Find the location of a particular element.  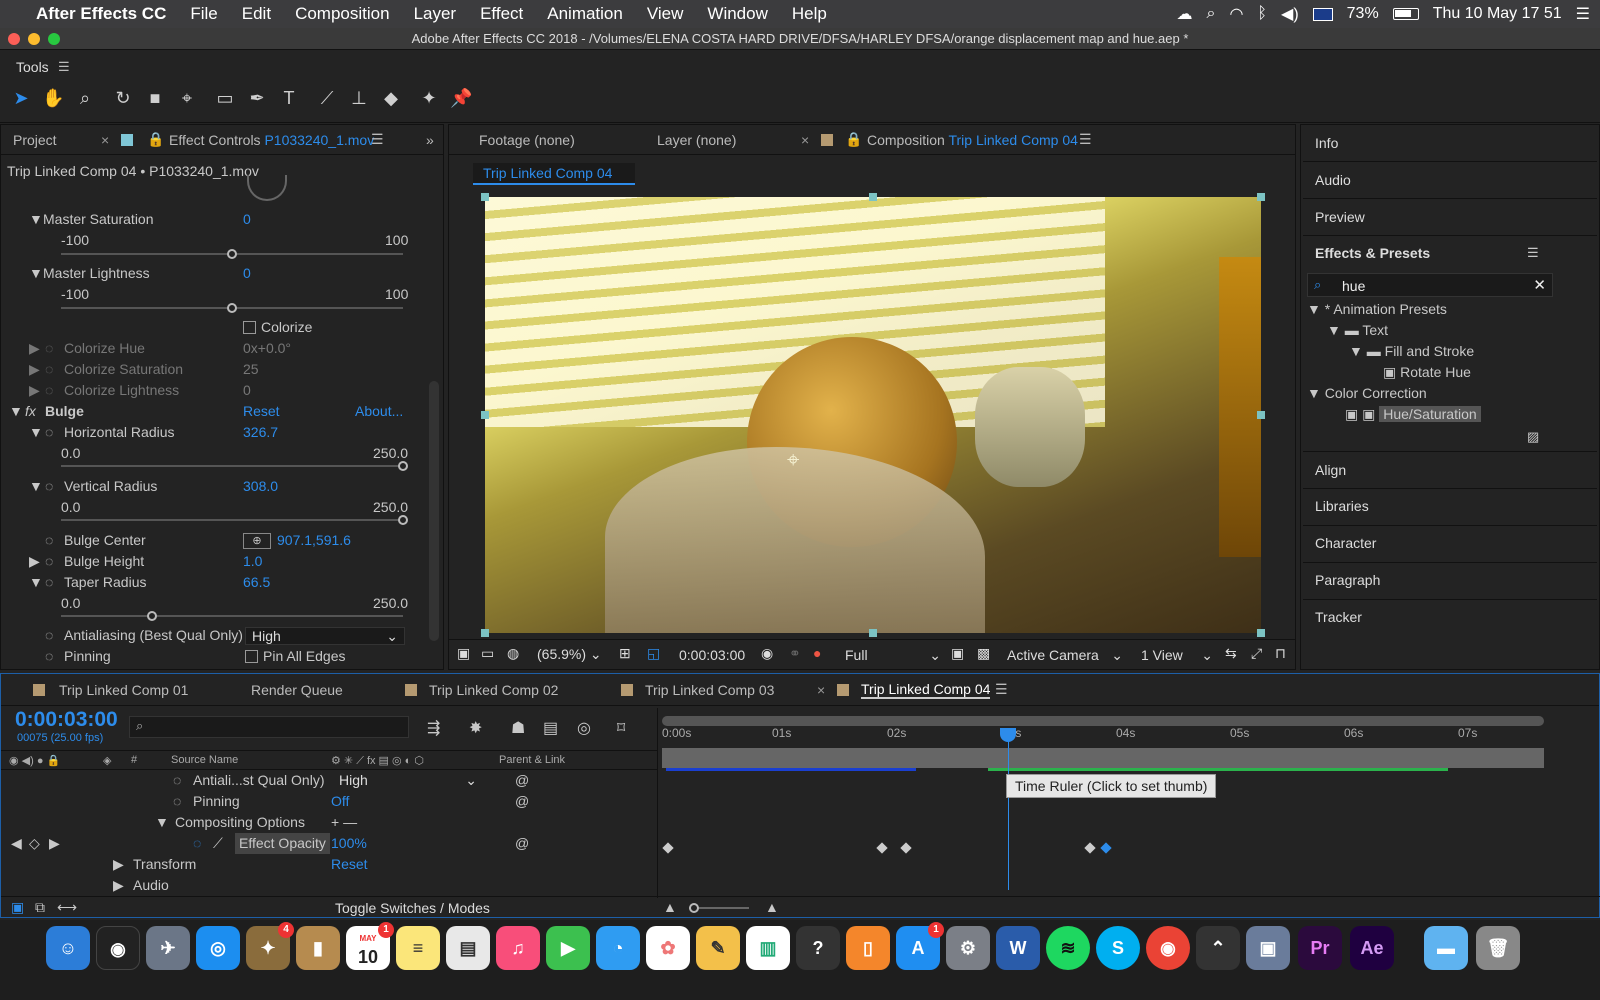

clear-search-icon: ✕ is located at coordinates (1539, 285).